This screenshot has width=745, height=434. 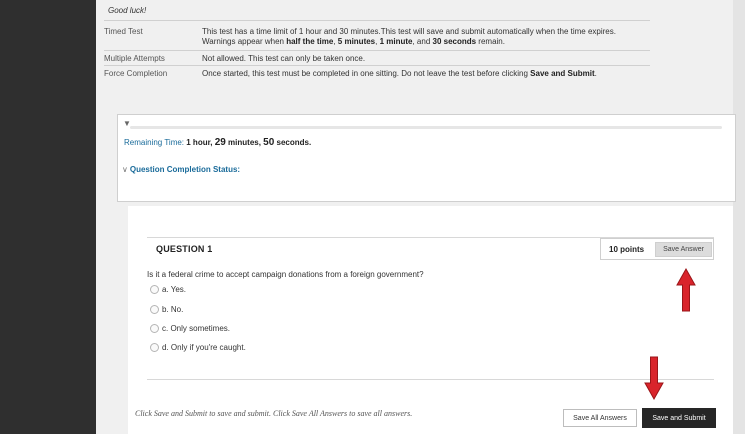 I want to click on question-points-box: 10 points Save Answer, so click(x=657, y=249).